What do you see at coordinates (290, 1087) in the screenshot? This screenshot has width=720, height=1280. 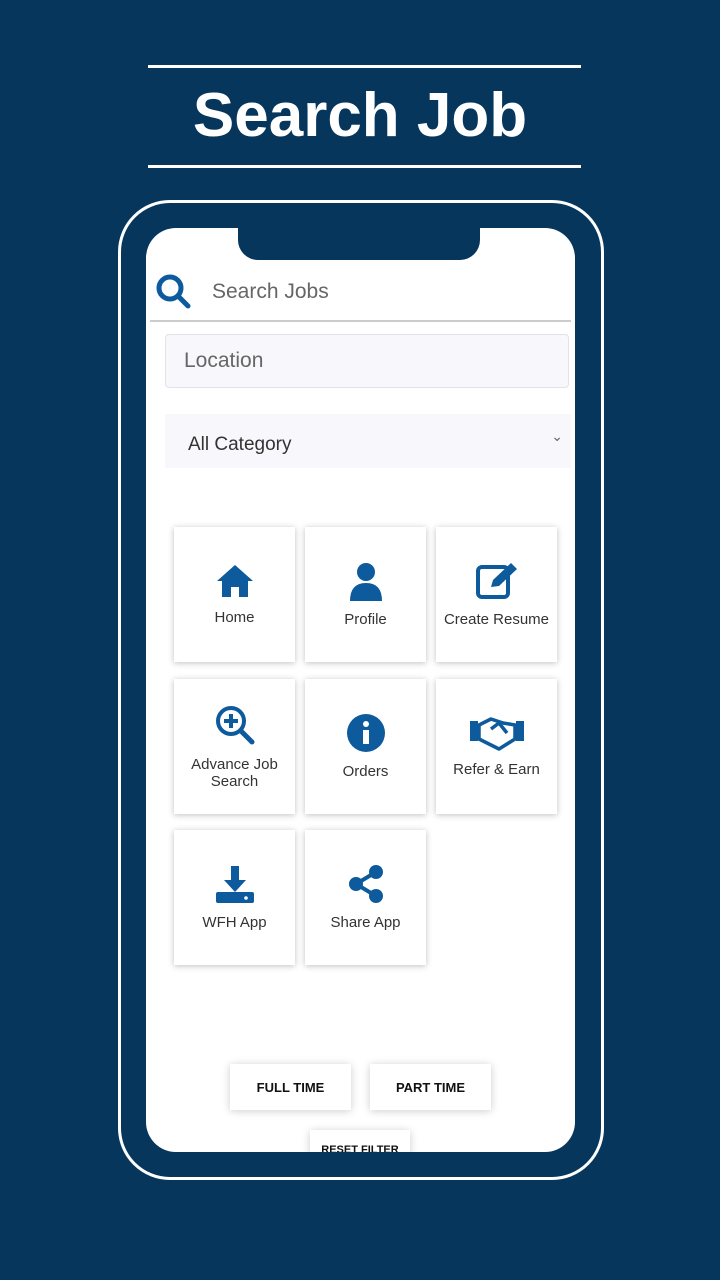 I see `full-time-button: FULL TIME` at bounding box center [290, 1087].